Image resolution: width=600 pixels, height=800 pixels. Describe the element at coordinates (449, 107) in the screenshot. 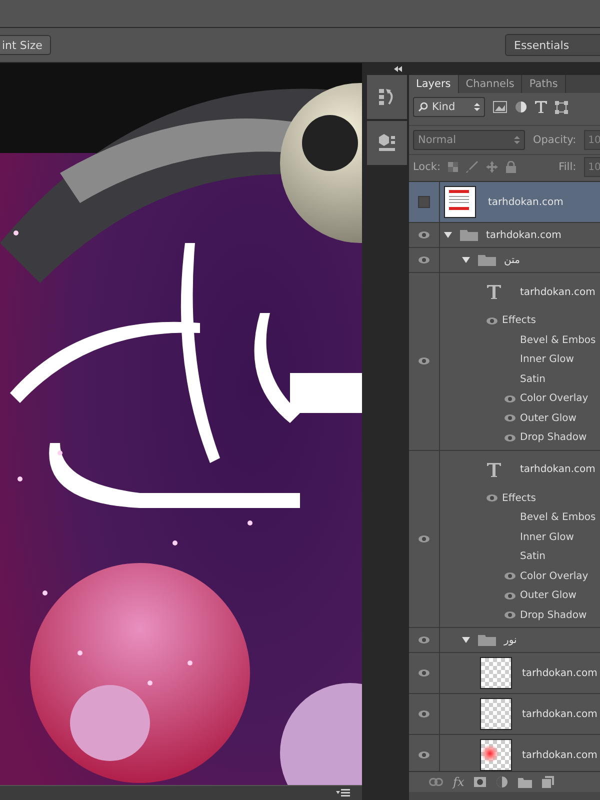

I see `filter-kind-dropdown: Kind` at that location.